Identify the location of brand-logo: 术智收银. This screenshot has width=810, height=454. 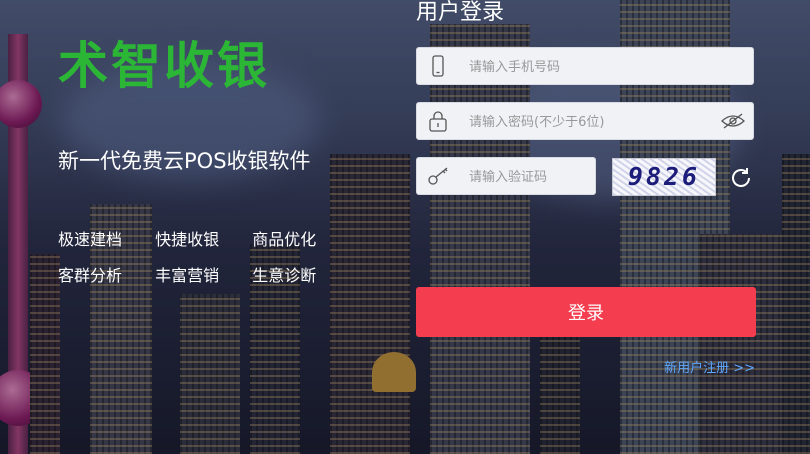
(164, 66).